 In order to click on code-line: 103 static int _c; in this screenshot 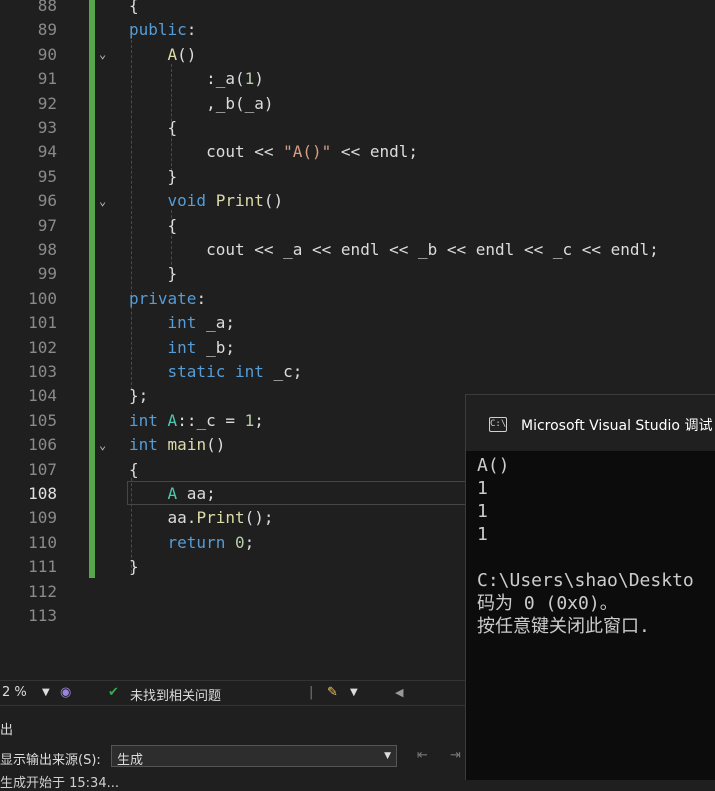, I will do `click(357, 372)`.